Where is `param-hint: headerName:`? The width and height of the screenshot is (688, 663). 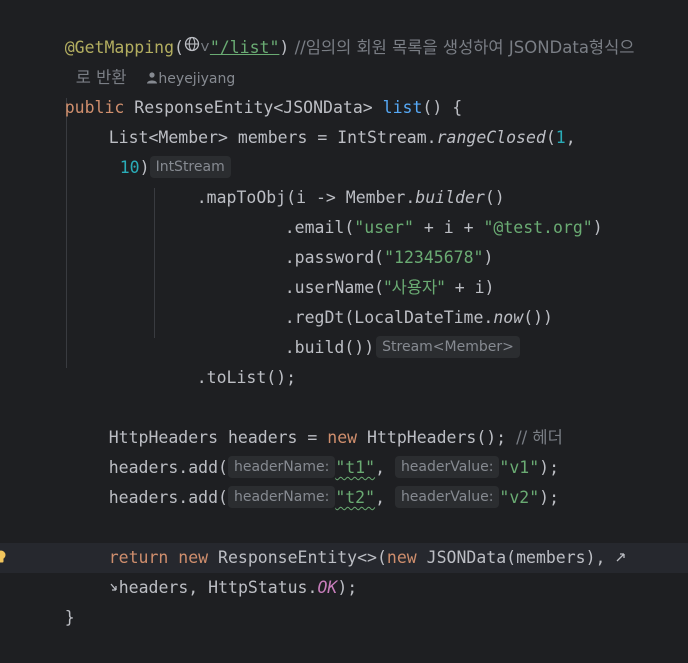
param-hint: headerName: is located at coordinates (281, 497).